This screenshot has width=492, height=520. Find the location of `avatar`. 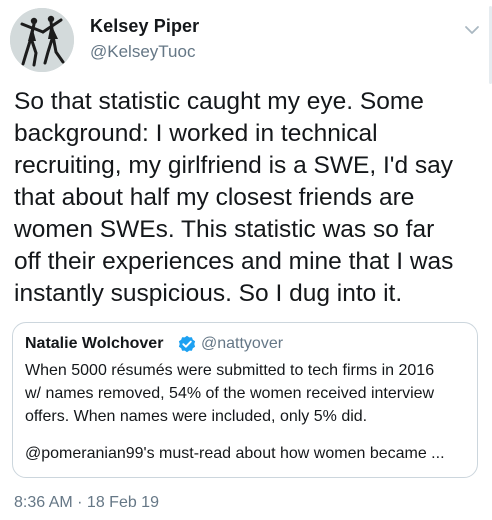

avatar is located at coordinates (42, 40).